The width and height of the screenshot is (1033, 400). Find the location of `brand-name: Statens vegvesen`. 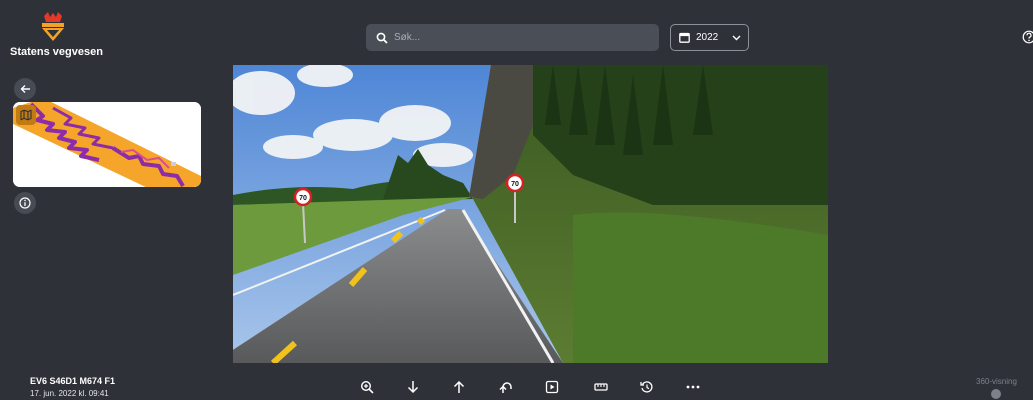

brand-name: Statens vegvesen is located at coordinates (56, 52).